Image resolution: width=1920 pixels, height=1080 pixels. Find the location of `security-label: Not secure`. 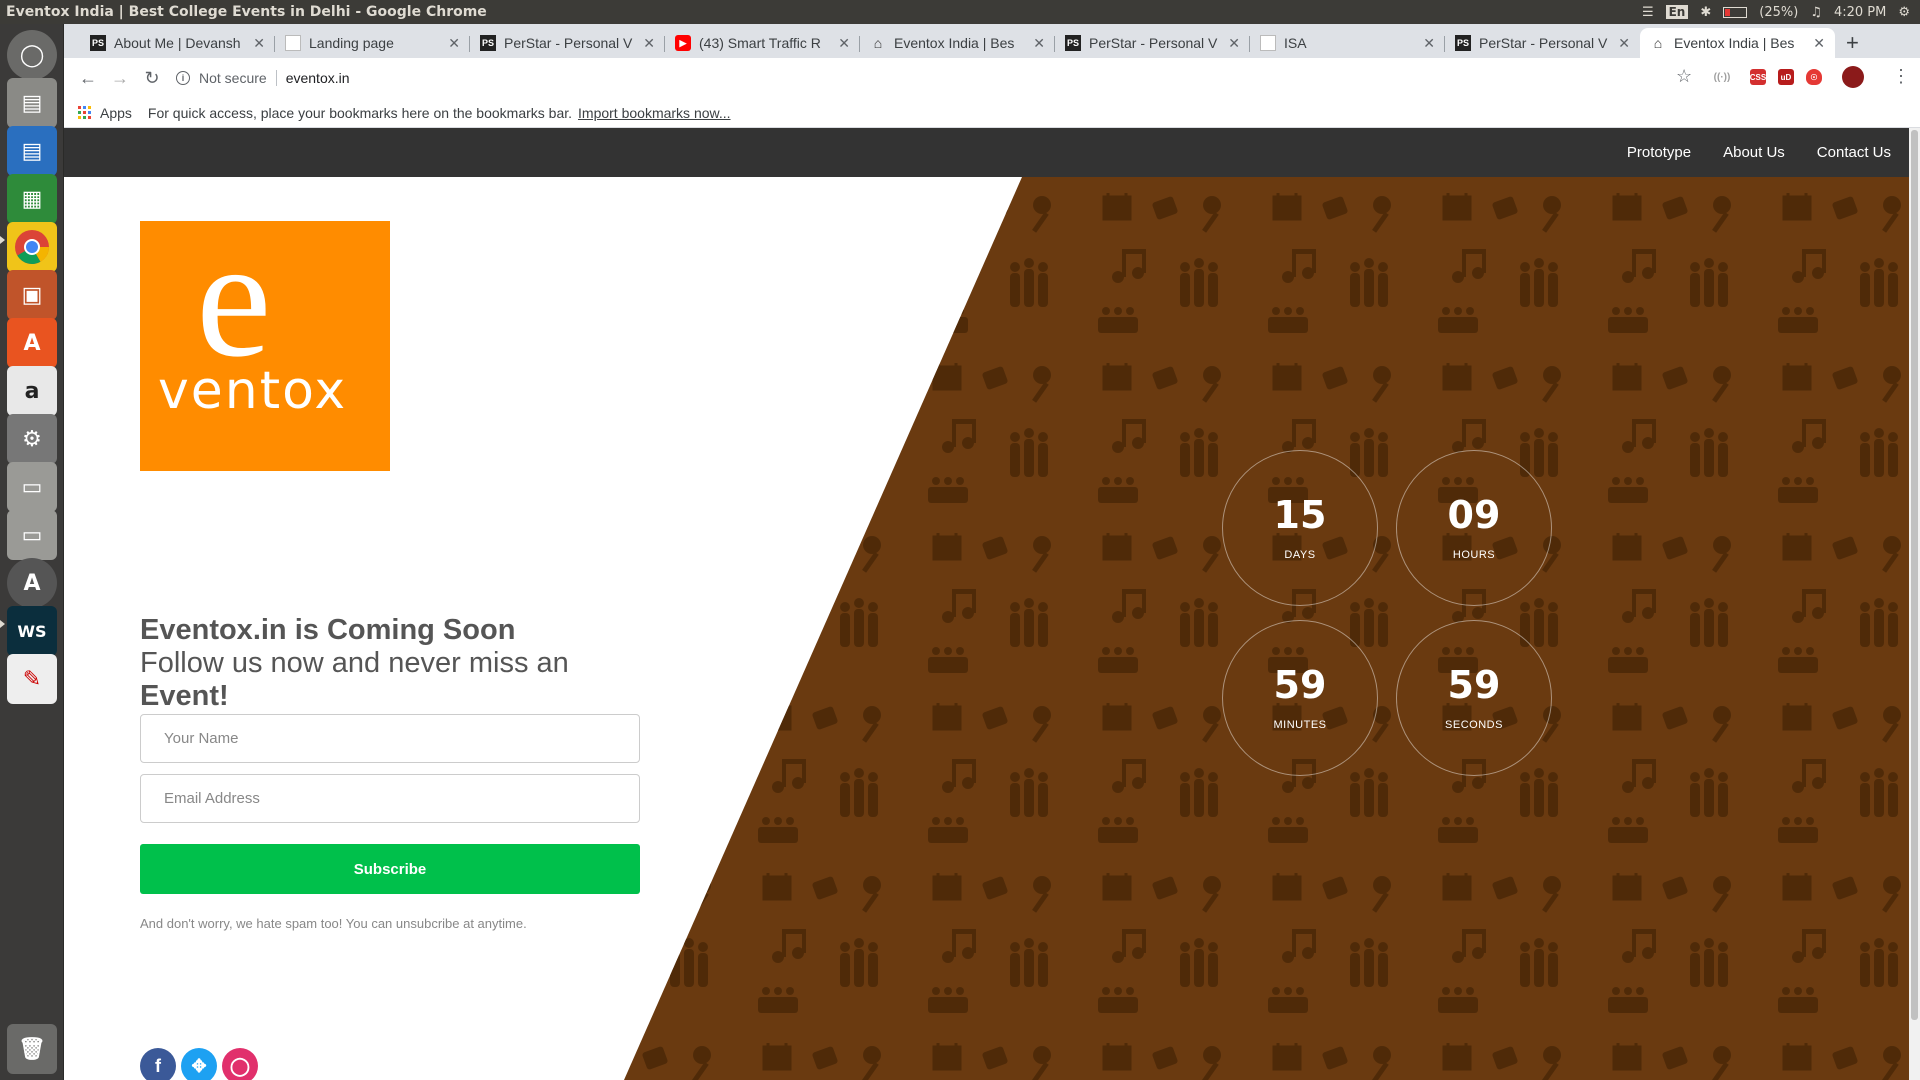

security-label: Not secure is located at coordinates (233, 78).